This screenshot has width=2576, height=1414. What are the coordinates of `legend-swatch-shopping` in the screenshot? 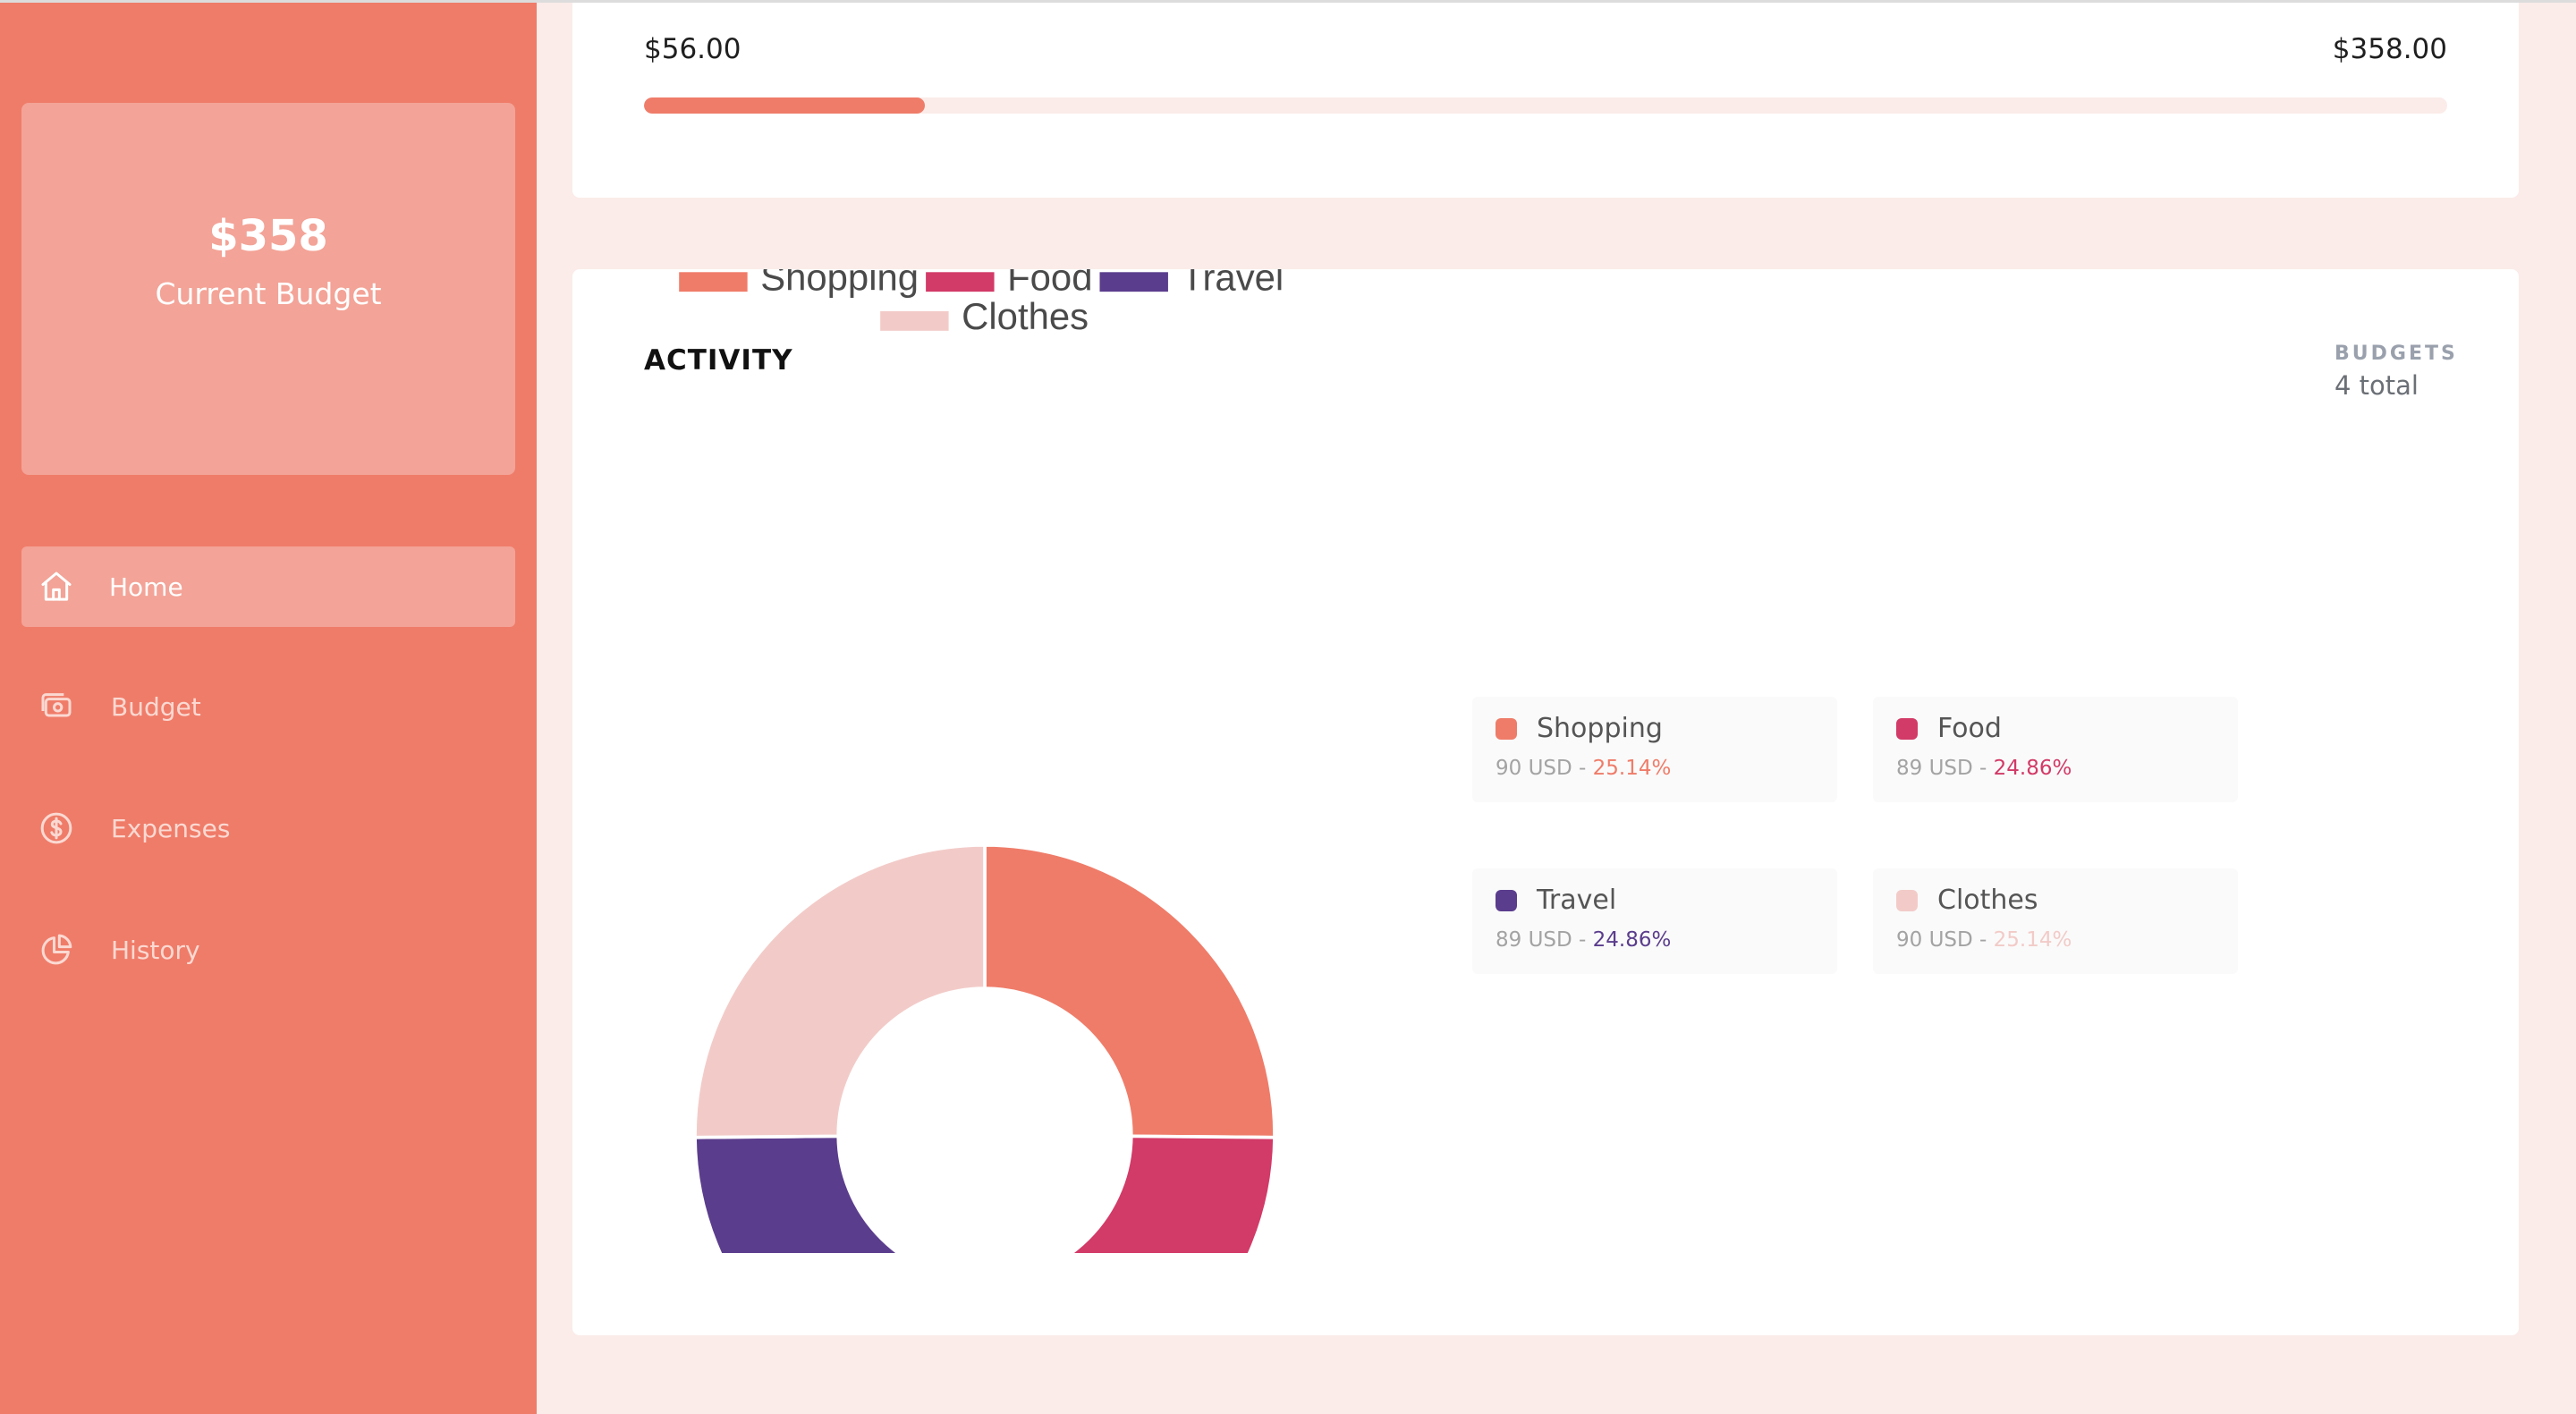 It's located at (713, 282).